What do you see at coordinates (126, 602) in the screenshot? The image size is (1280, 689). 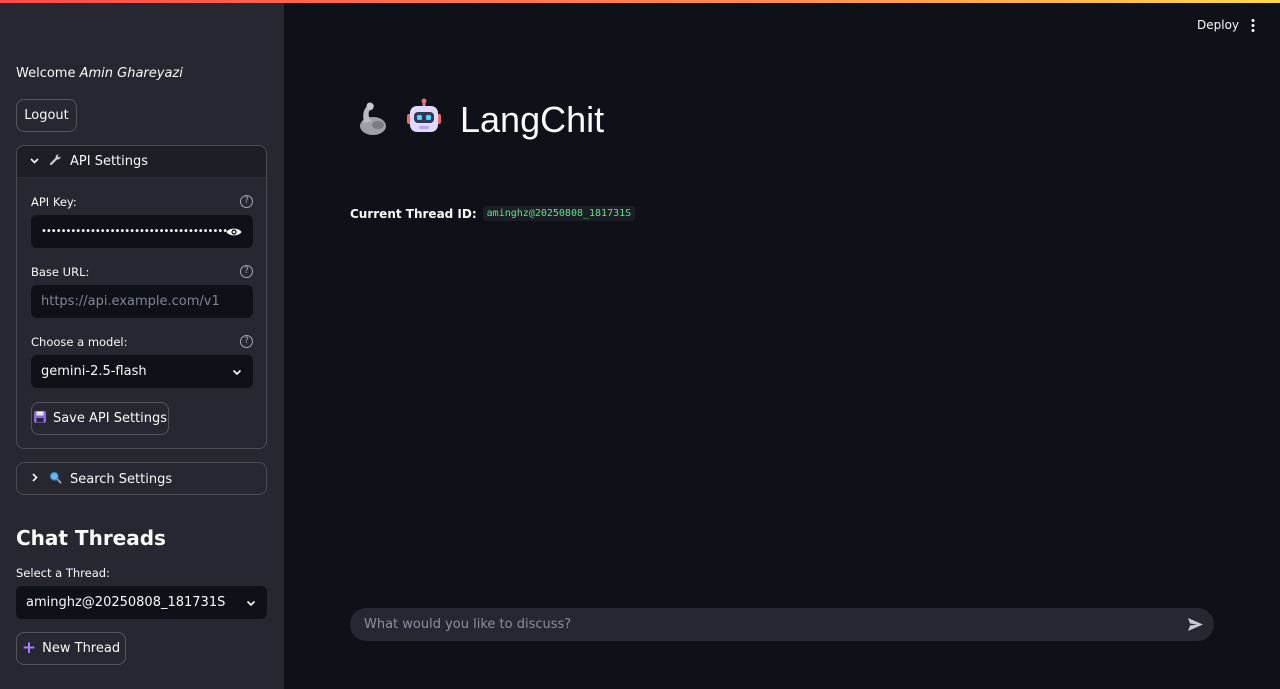 I see `thread-select-value: aminghz@20250808_181731S` at bounding box center [126, 602].